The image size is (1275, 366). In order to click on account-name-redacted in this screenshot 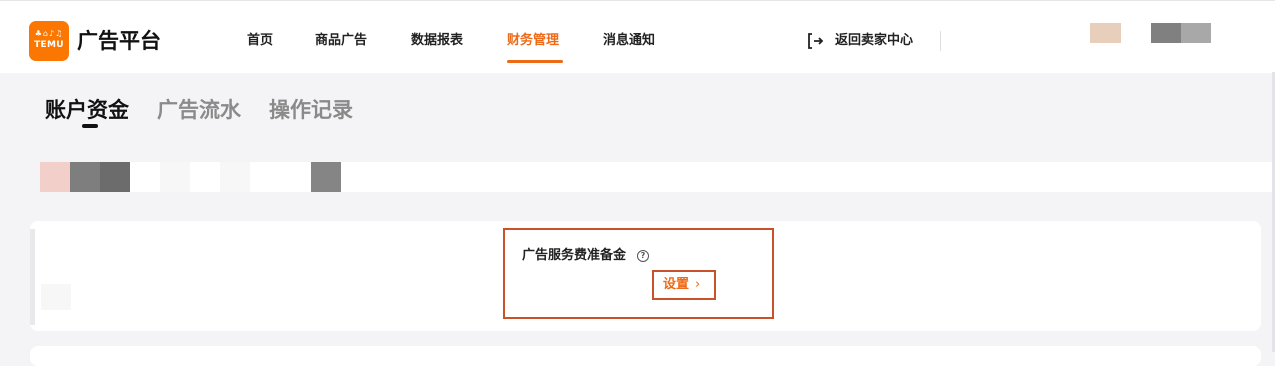, I will do `click(1166, 33)`.